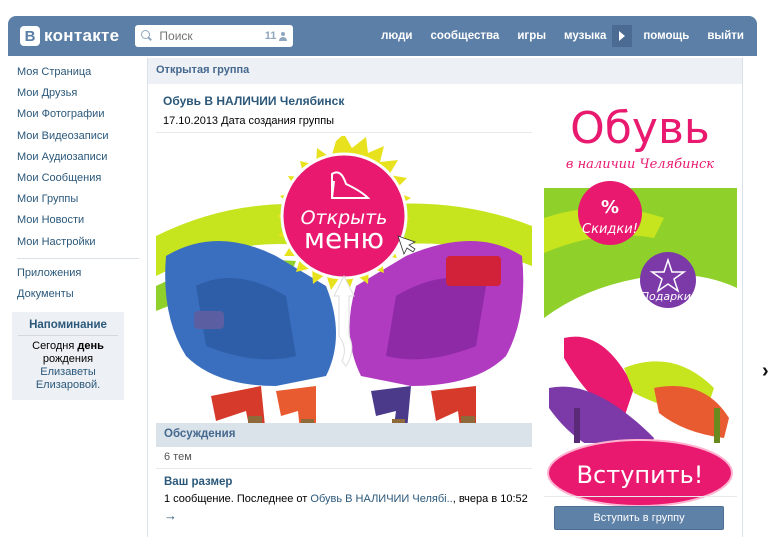  What do you see at coordinates (78, 157) in the screenshot?
I see `sidebar-item-audio: Мои Аудиозаписи` at bounding box center [78, 157].